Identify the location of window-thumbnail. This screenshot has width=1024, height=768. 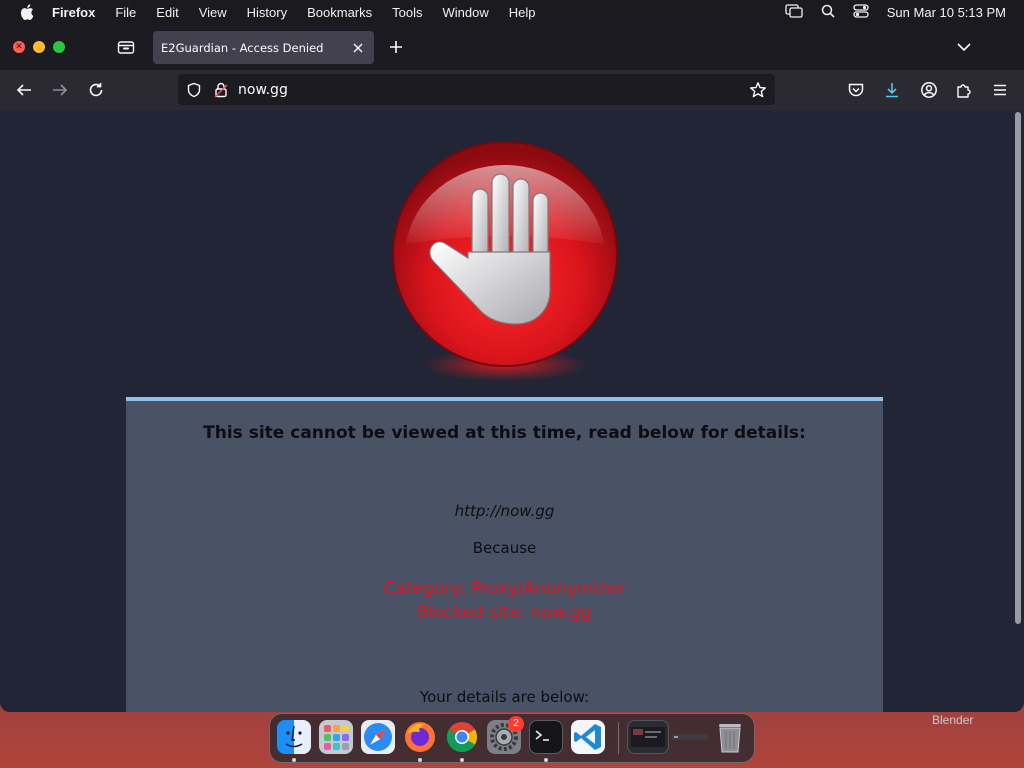
(648, 737).